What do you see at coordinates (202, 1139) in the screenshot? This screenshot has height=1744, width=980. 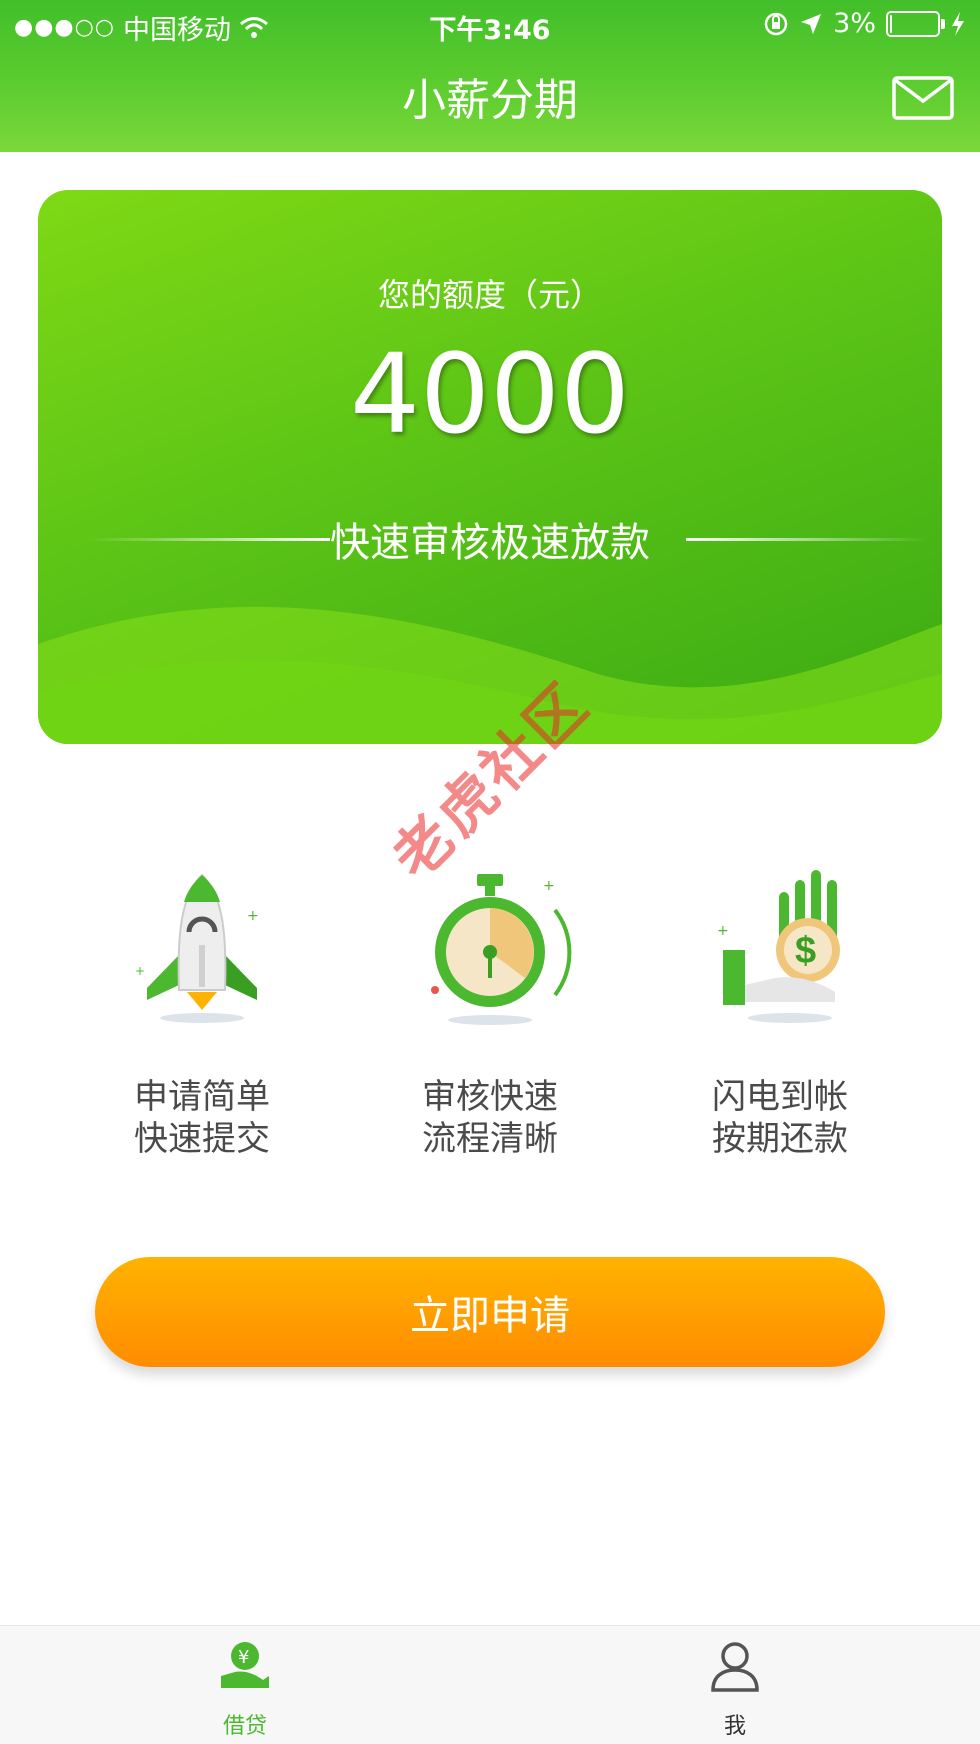 I see `feature-apply-line2: 快速提交` at bounding box center [202, 1139].